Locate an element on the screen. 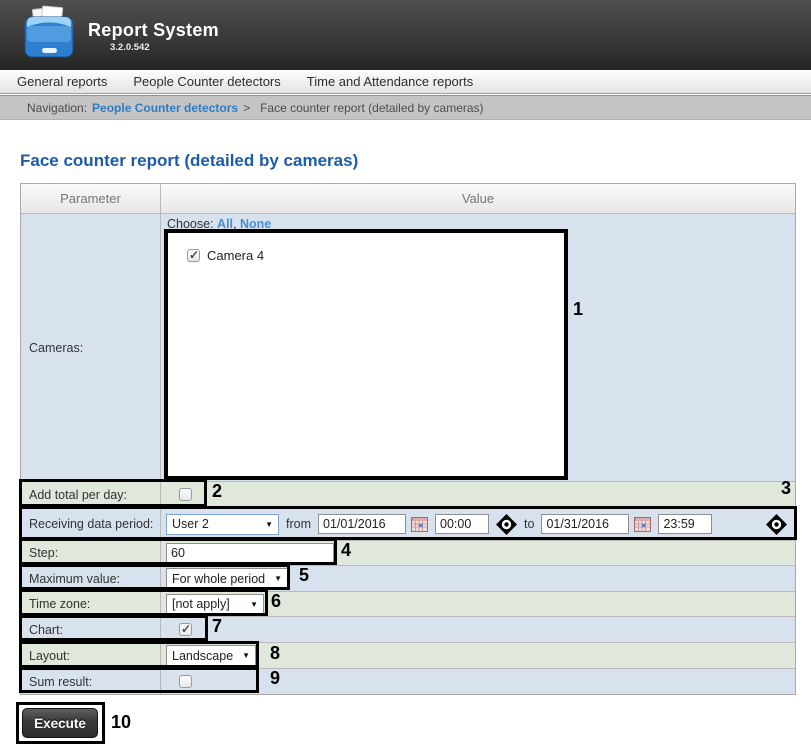 This screenshot has height=749, width=811. to-date-calendar-icon is located at coordinates (643, 524).